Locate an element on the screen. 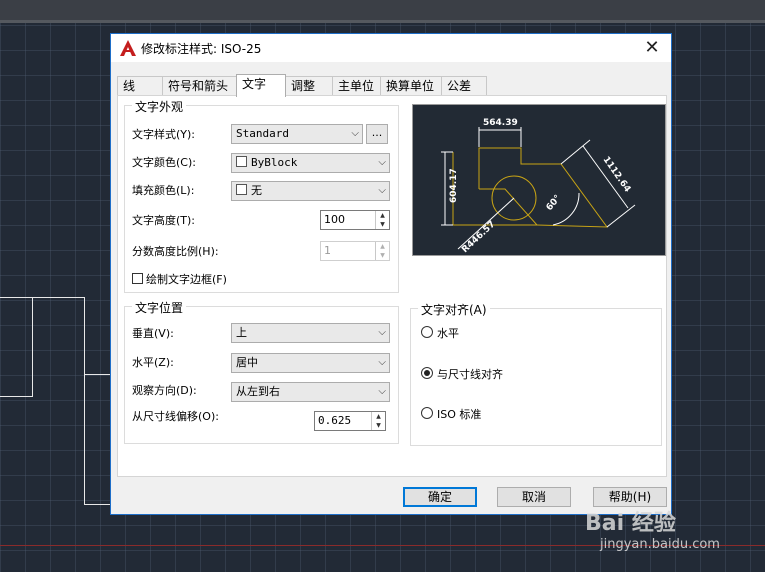 Image resolution: width=765 pixels, height=572 pixels. dialog-title: 修改标注样式: ISO-25 is located at coordinates (201, 49).